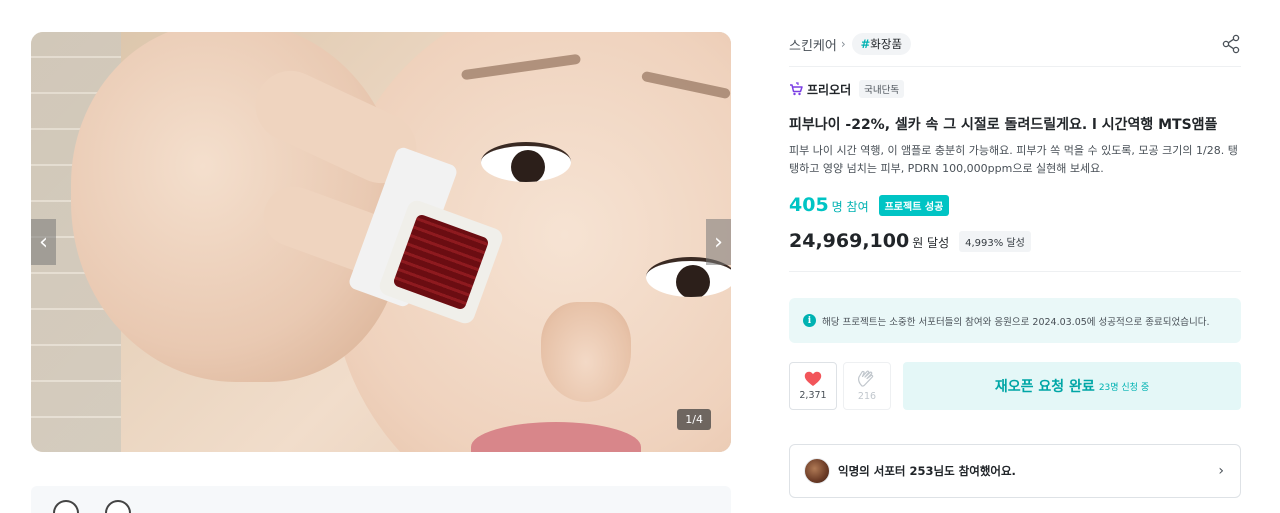  Describe the element at coordinates (813, 44) in the screenshot. I see `category-link: 스킨케어` at that location.